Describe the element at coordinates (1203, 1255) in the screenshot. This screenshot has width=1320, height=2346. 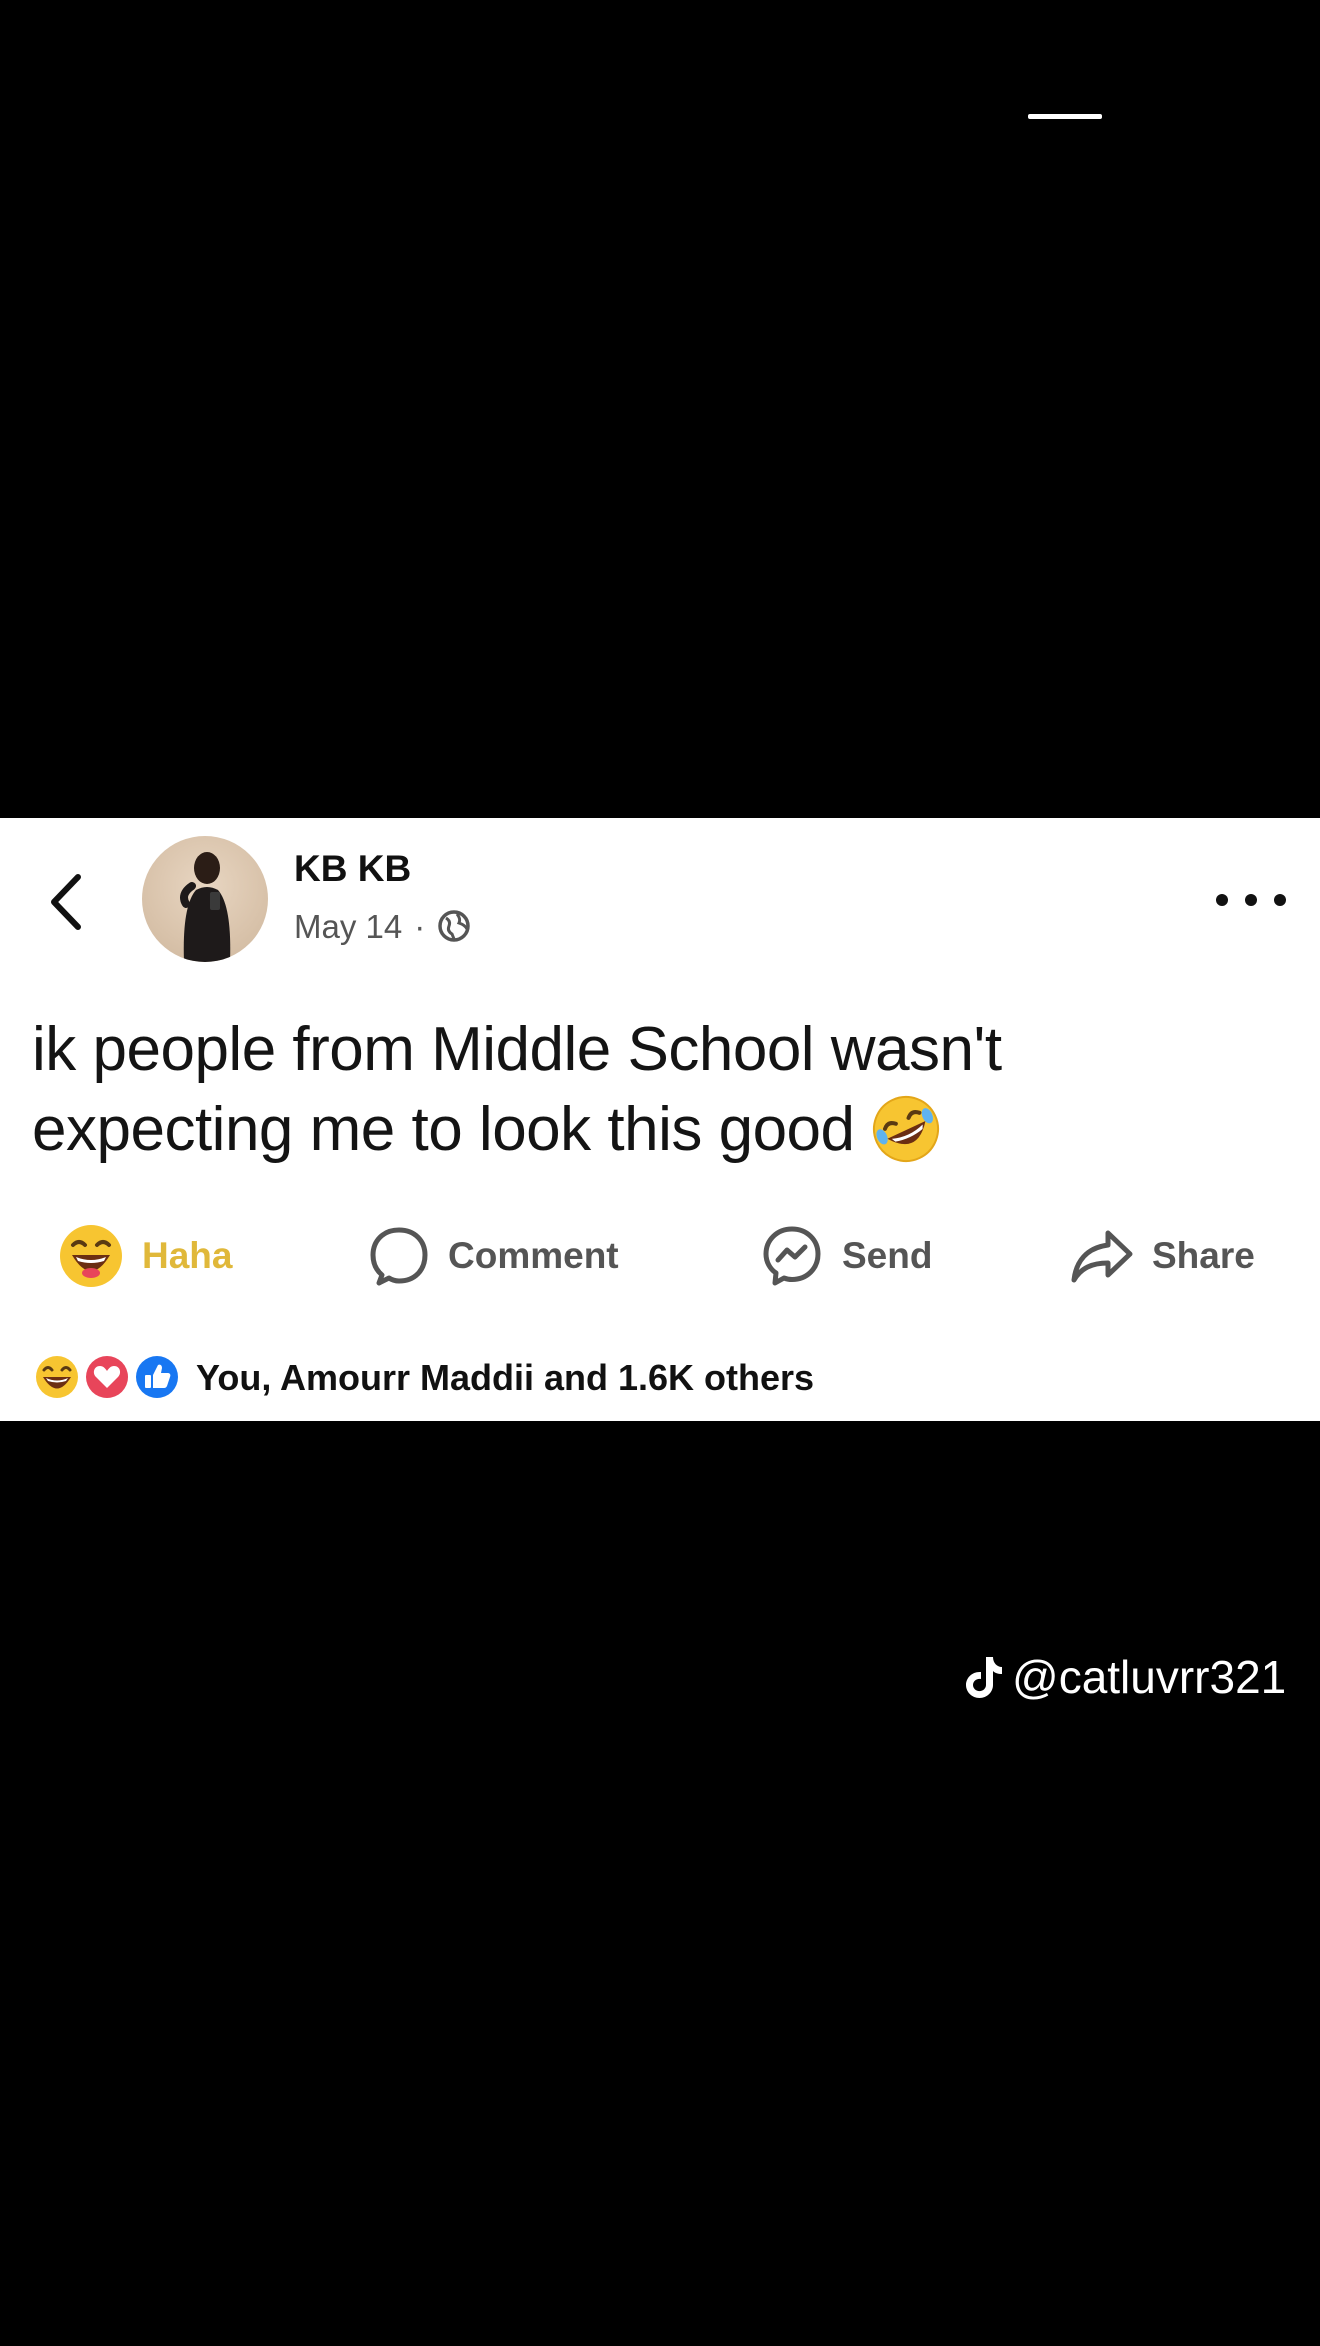
I see `share-label: Share` at that location.